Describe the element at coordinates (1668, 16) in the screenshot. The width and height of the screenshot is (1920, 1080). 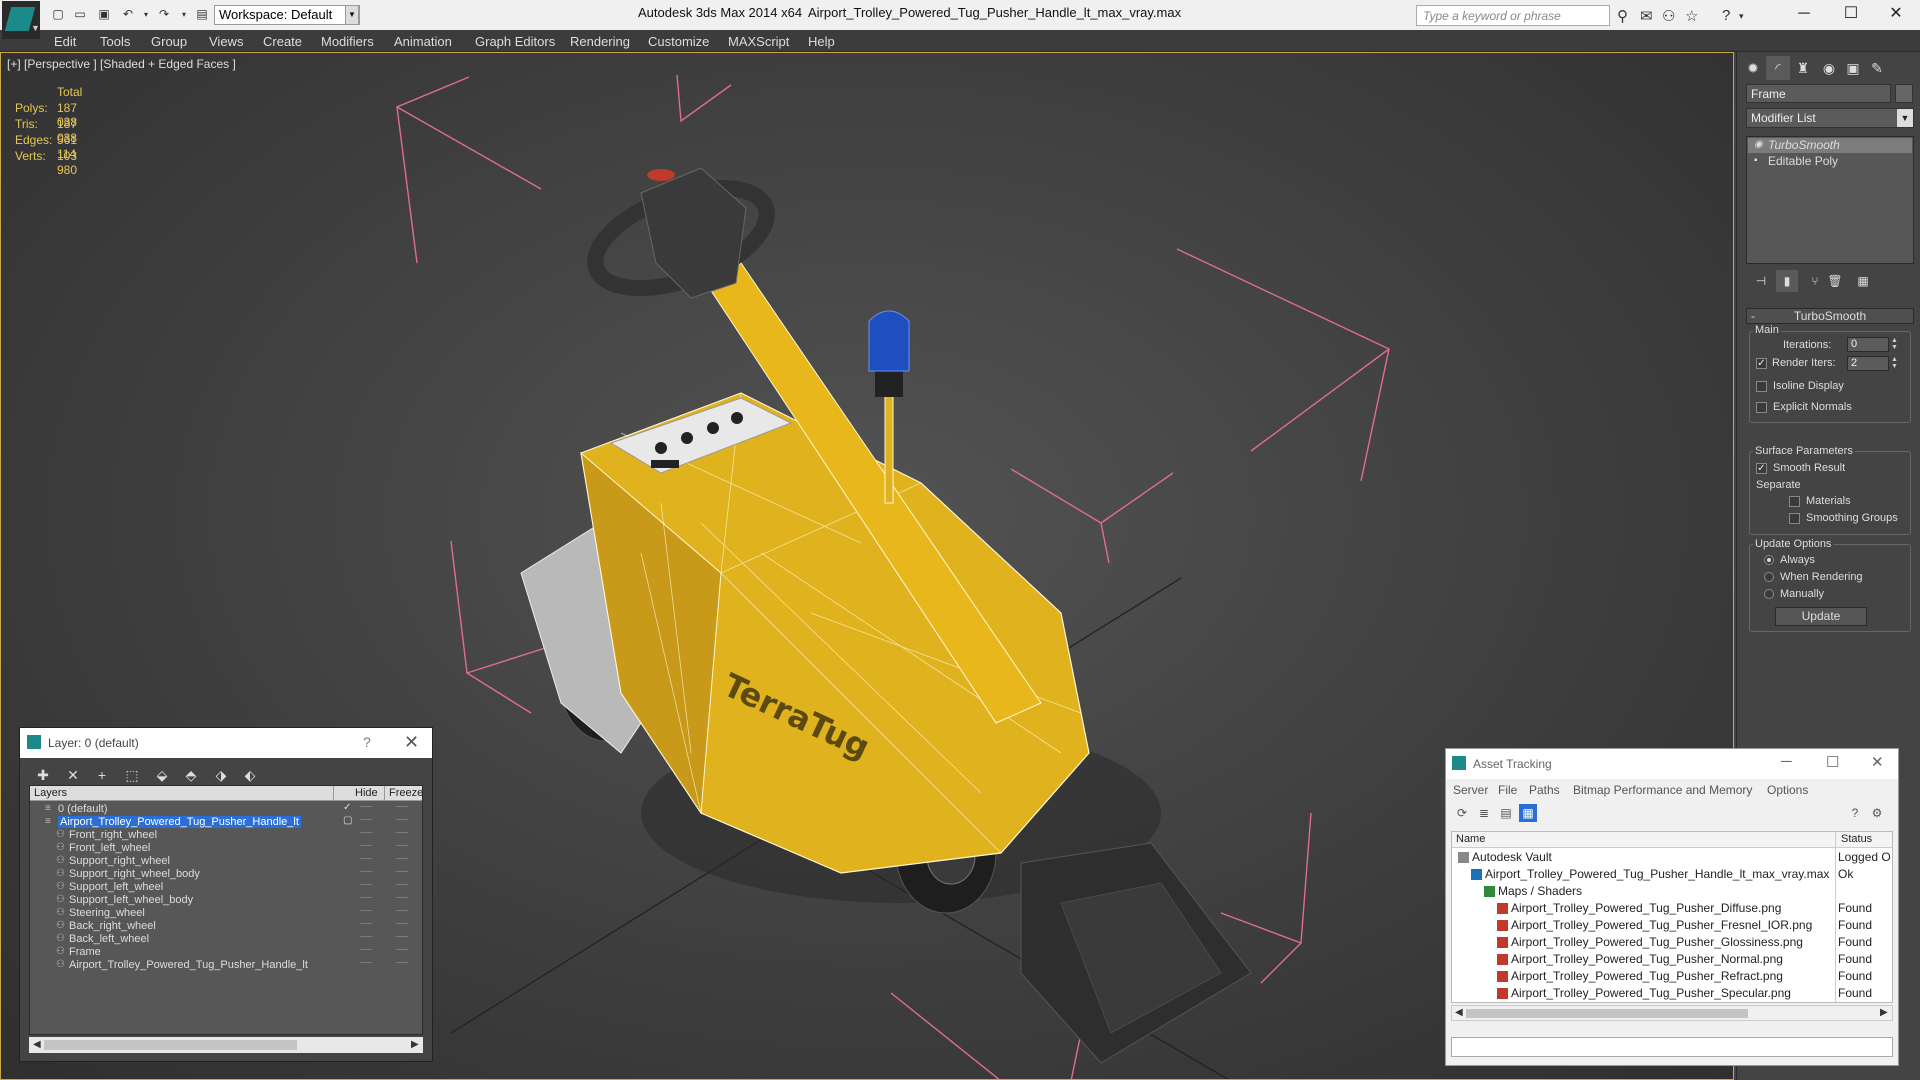
I see `exchange-icon: ⚇` at that location.